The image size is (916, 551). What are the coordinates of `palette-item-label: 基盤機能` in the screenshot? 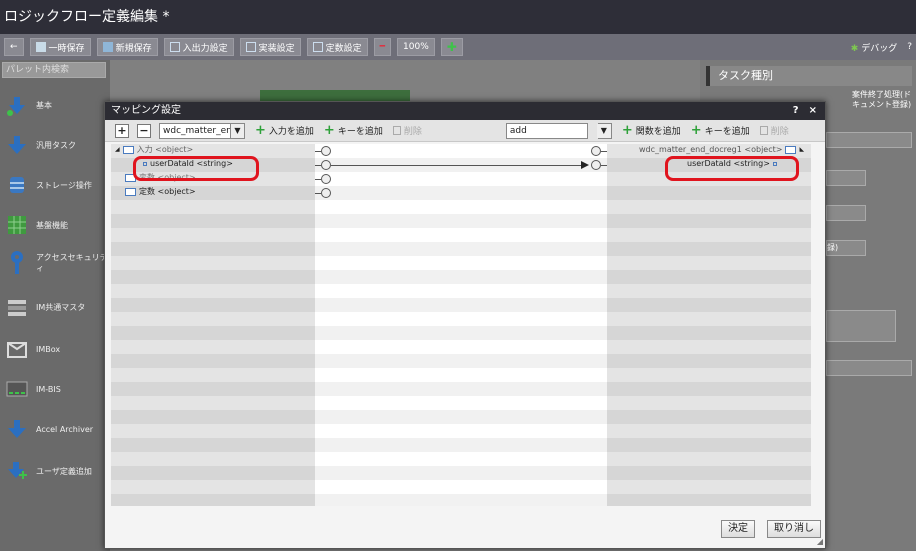 It's located at (52, 225).